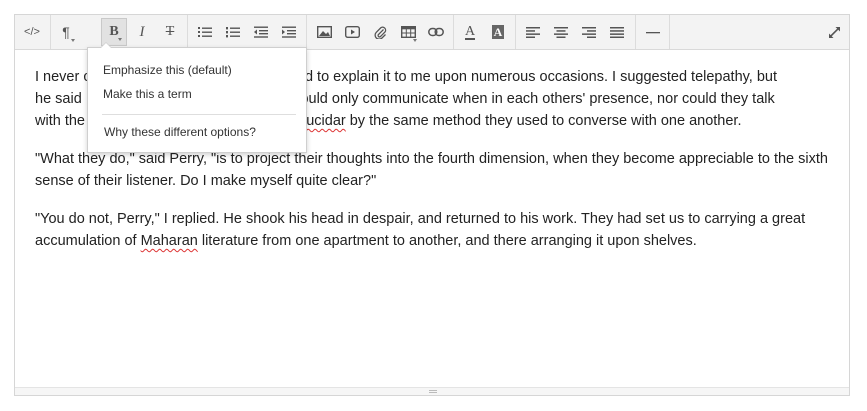 The width and height of the screenshot is (867, 411). I want to click on horizontal-rule-button, so click(653, 32).